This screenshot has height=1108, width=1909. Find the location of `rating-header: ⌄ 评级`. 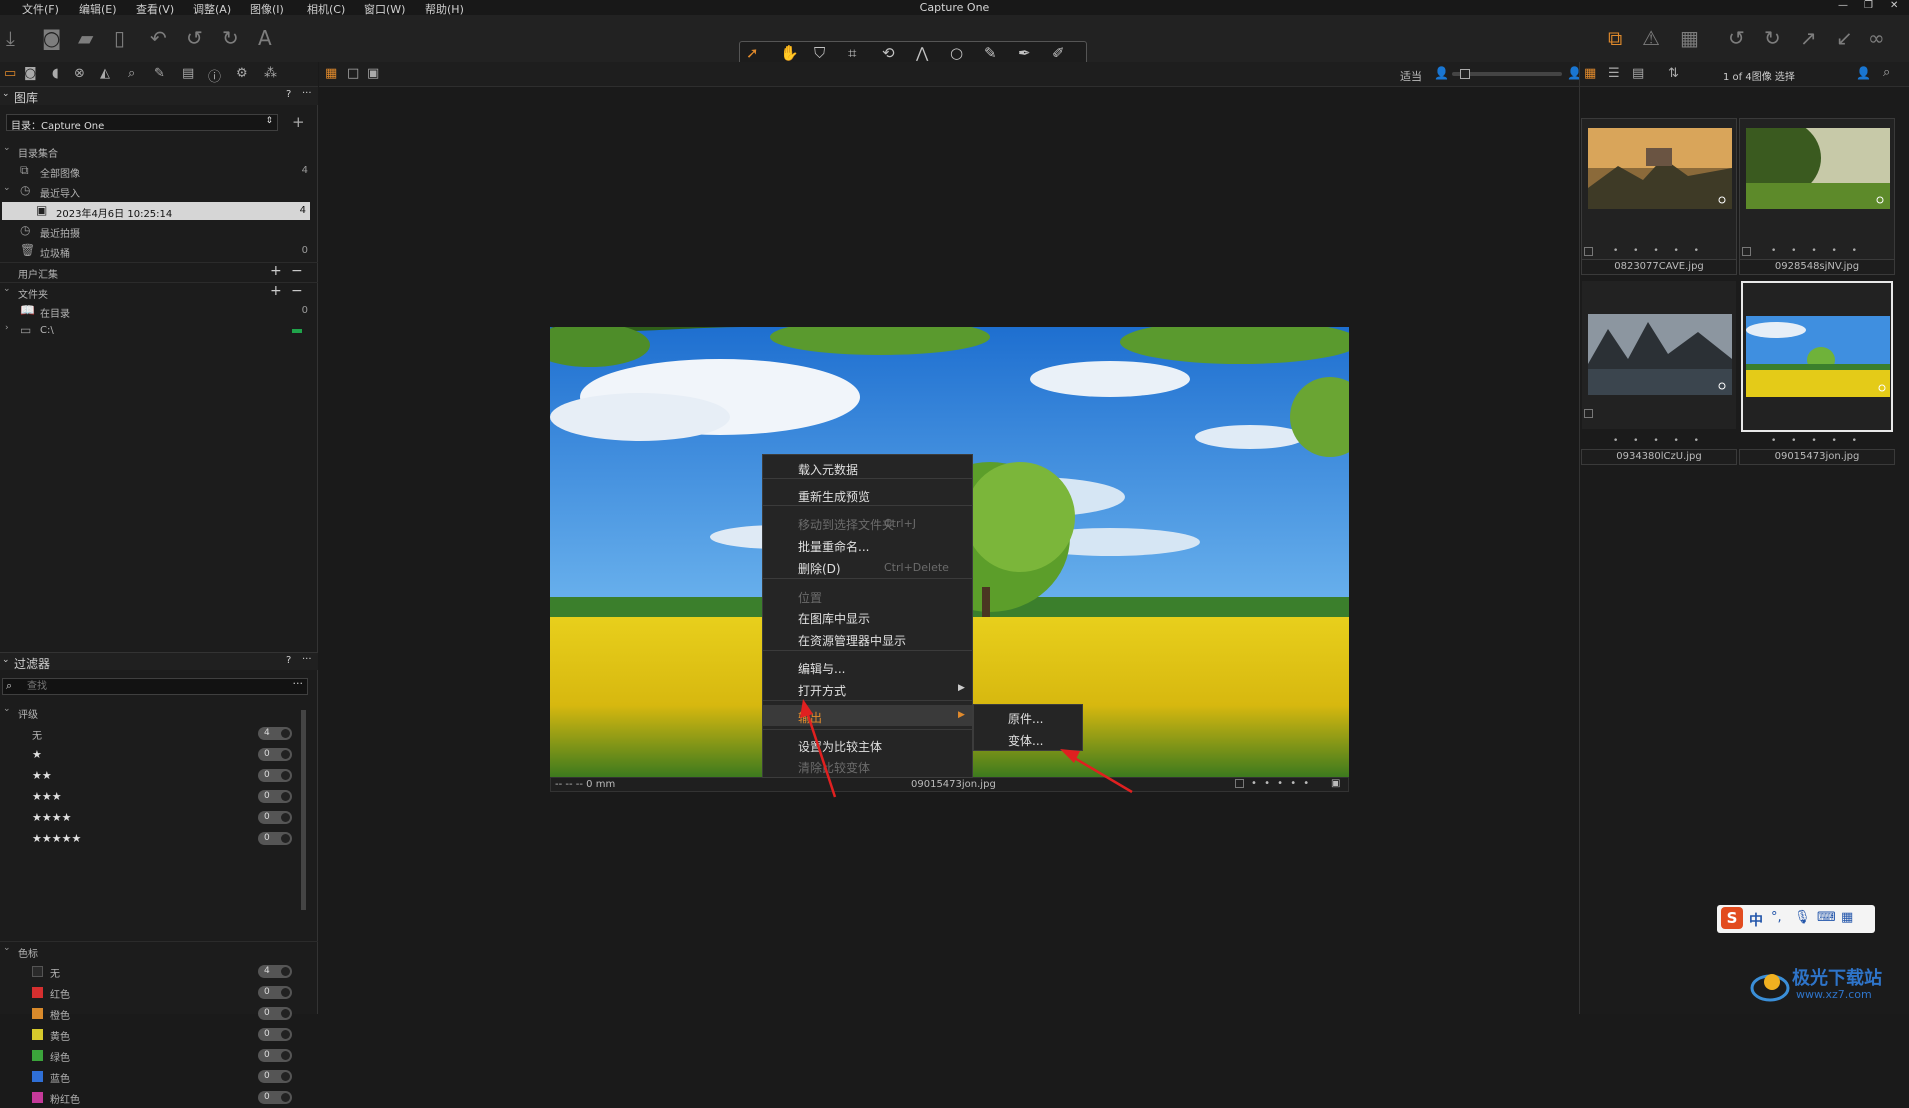

rating-header: ⌄ 评级 is located at coordinates (159, 712).